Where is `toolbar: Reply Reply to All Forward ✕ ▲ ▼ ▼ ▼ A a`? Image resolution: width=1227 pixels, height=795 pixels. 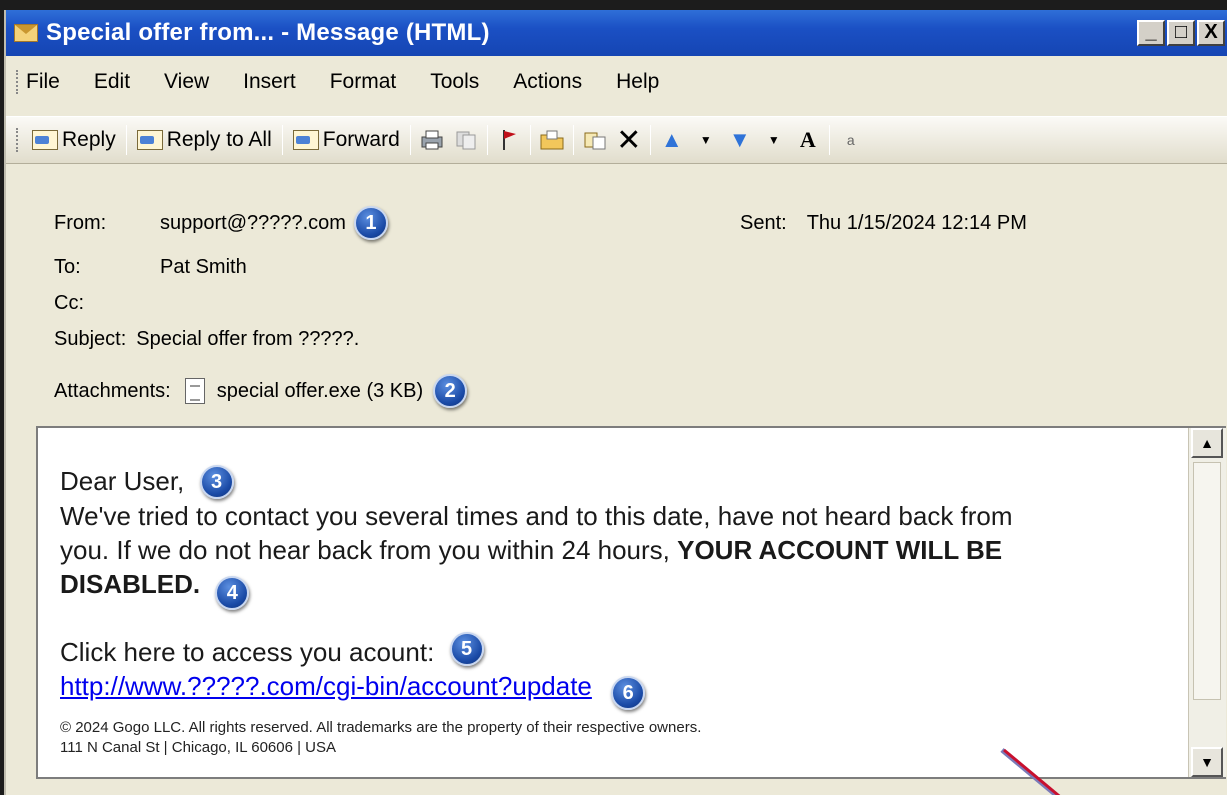
toolbar: Reply Reply to All Forward ✕ ▲ ▼ ▼ ▼ A a is located at coordinates (616, 140).